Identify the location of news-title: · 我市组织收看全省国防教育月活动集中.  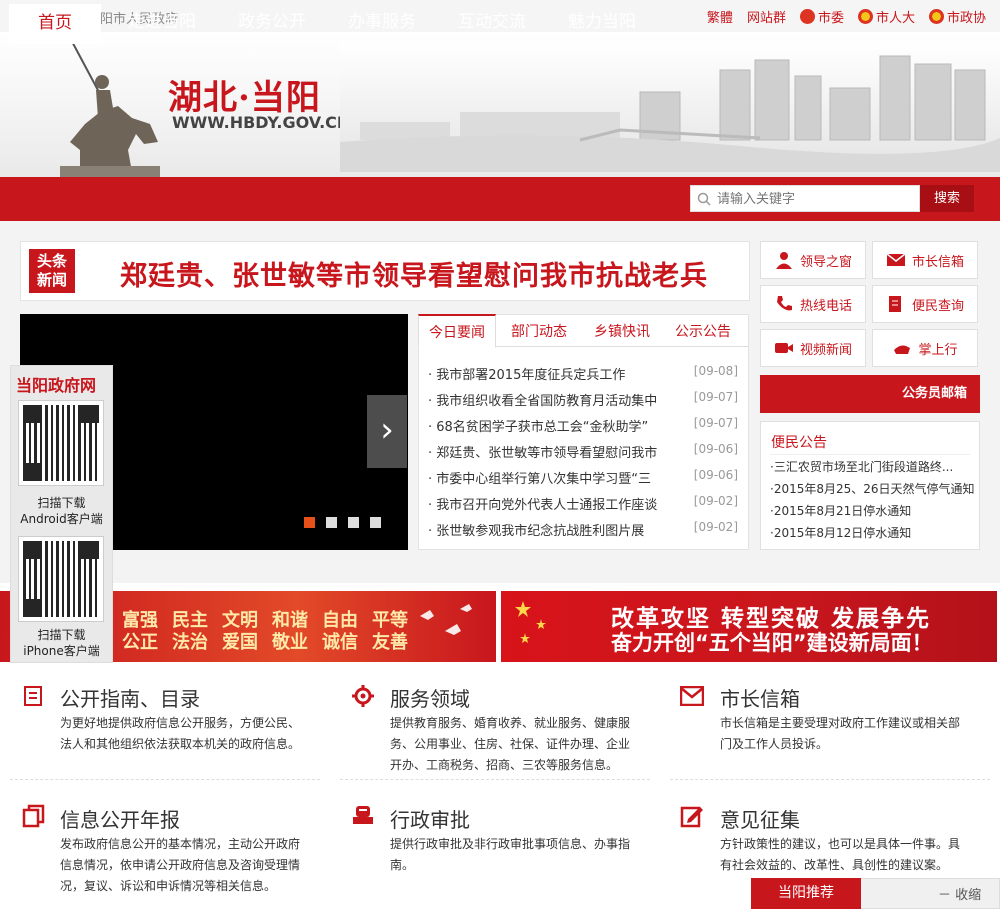
(542, 403).